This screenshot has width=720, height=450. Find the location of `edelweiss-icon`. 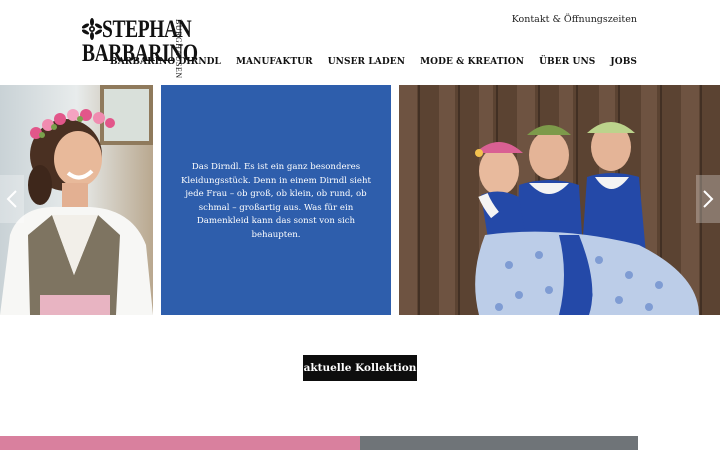

edelweiss-icon is located at coordinates (92, 29).